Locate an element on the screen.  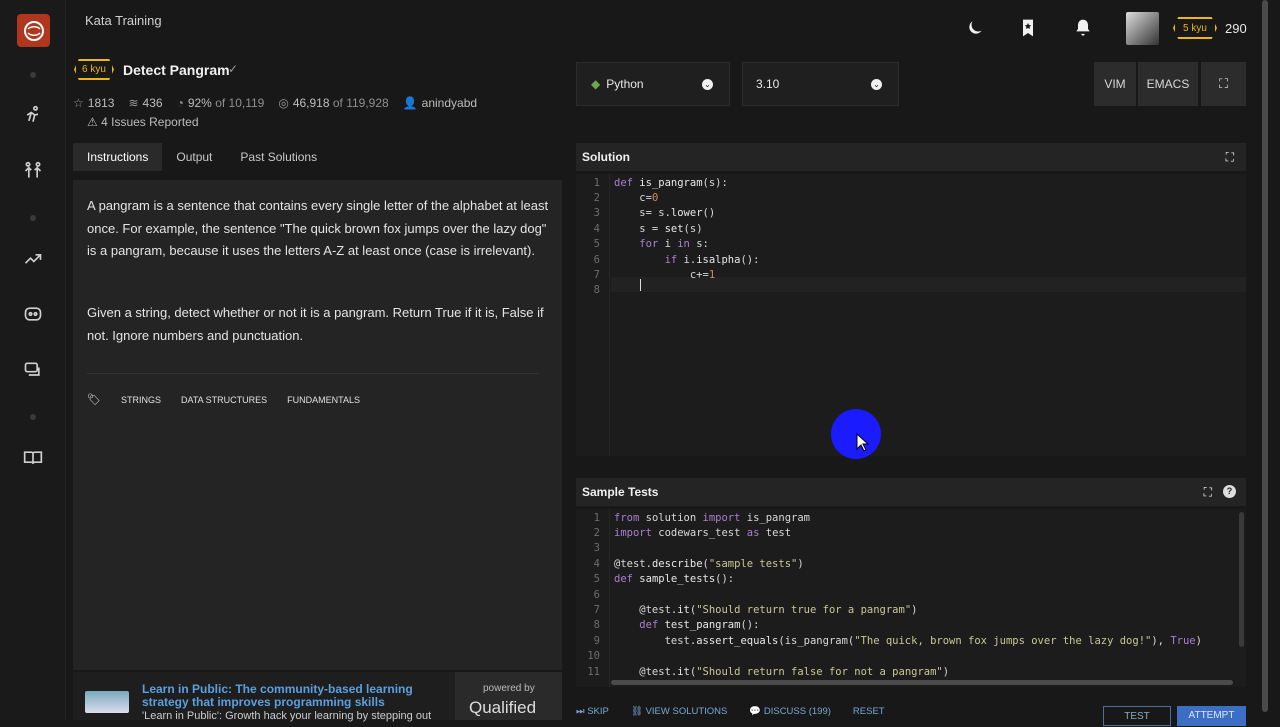
completed-stat: ◎ 46,918 of 119,928 is located at coordinates (333, 103).